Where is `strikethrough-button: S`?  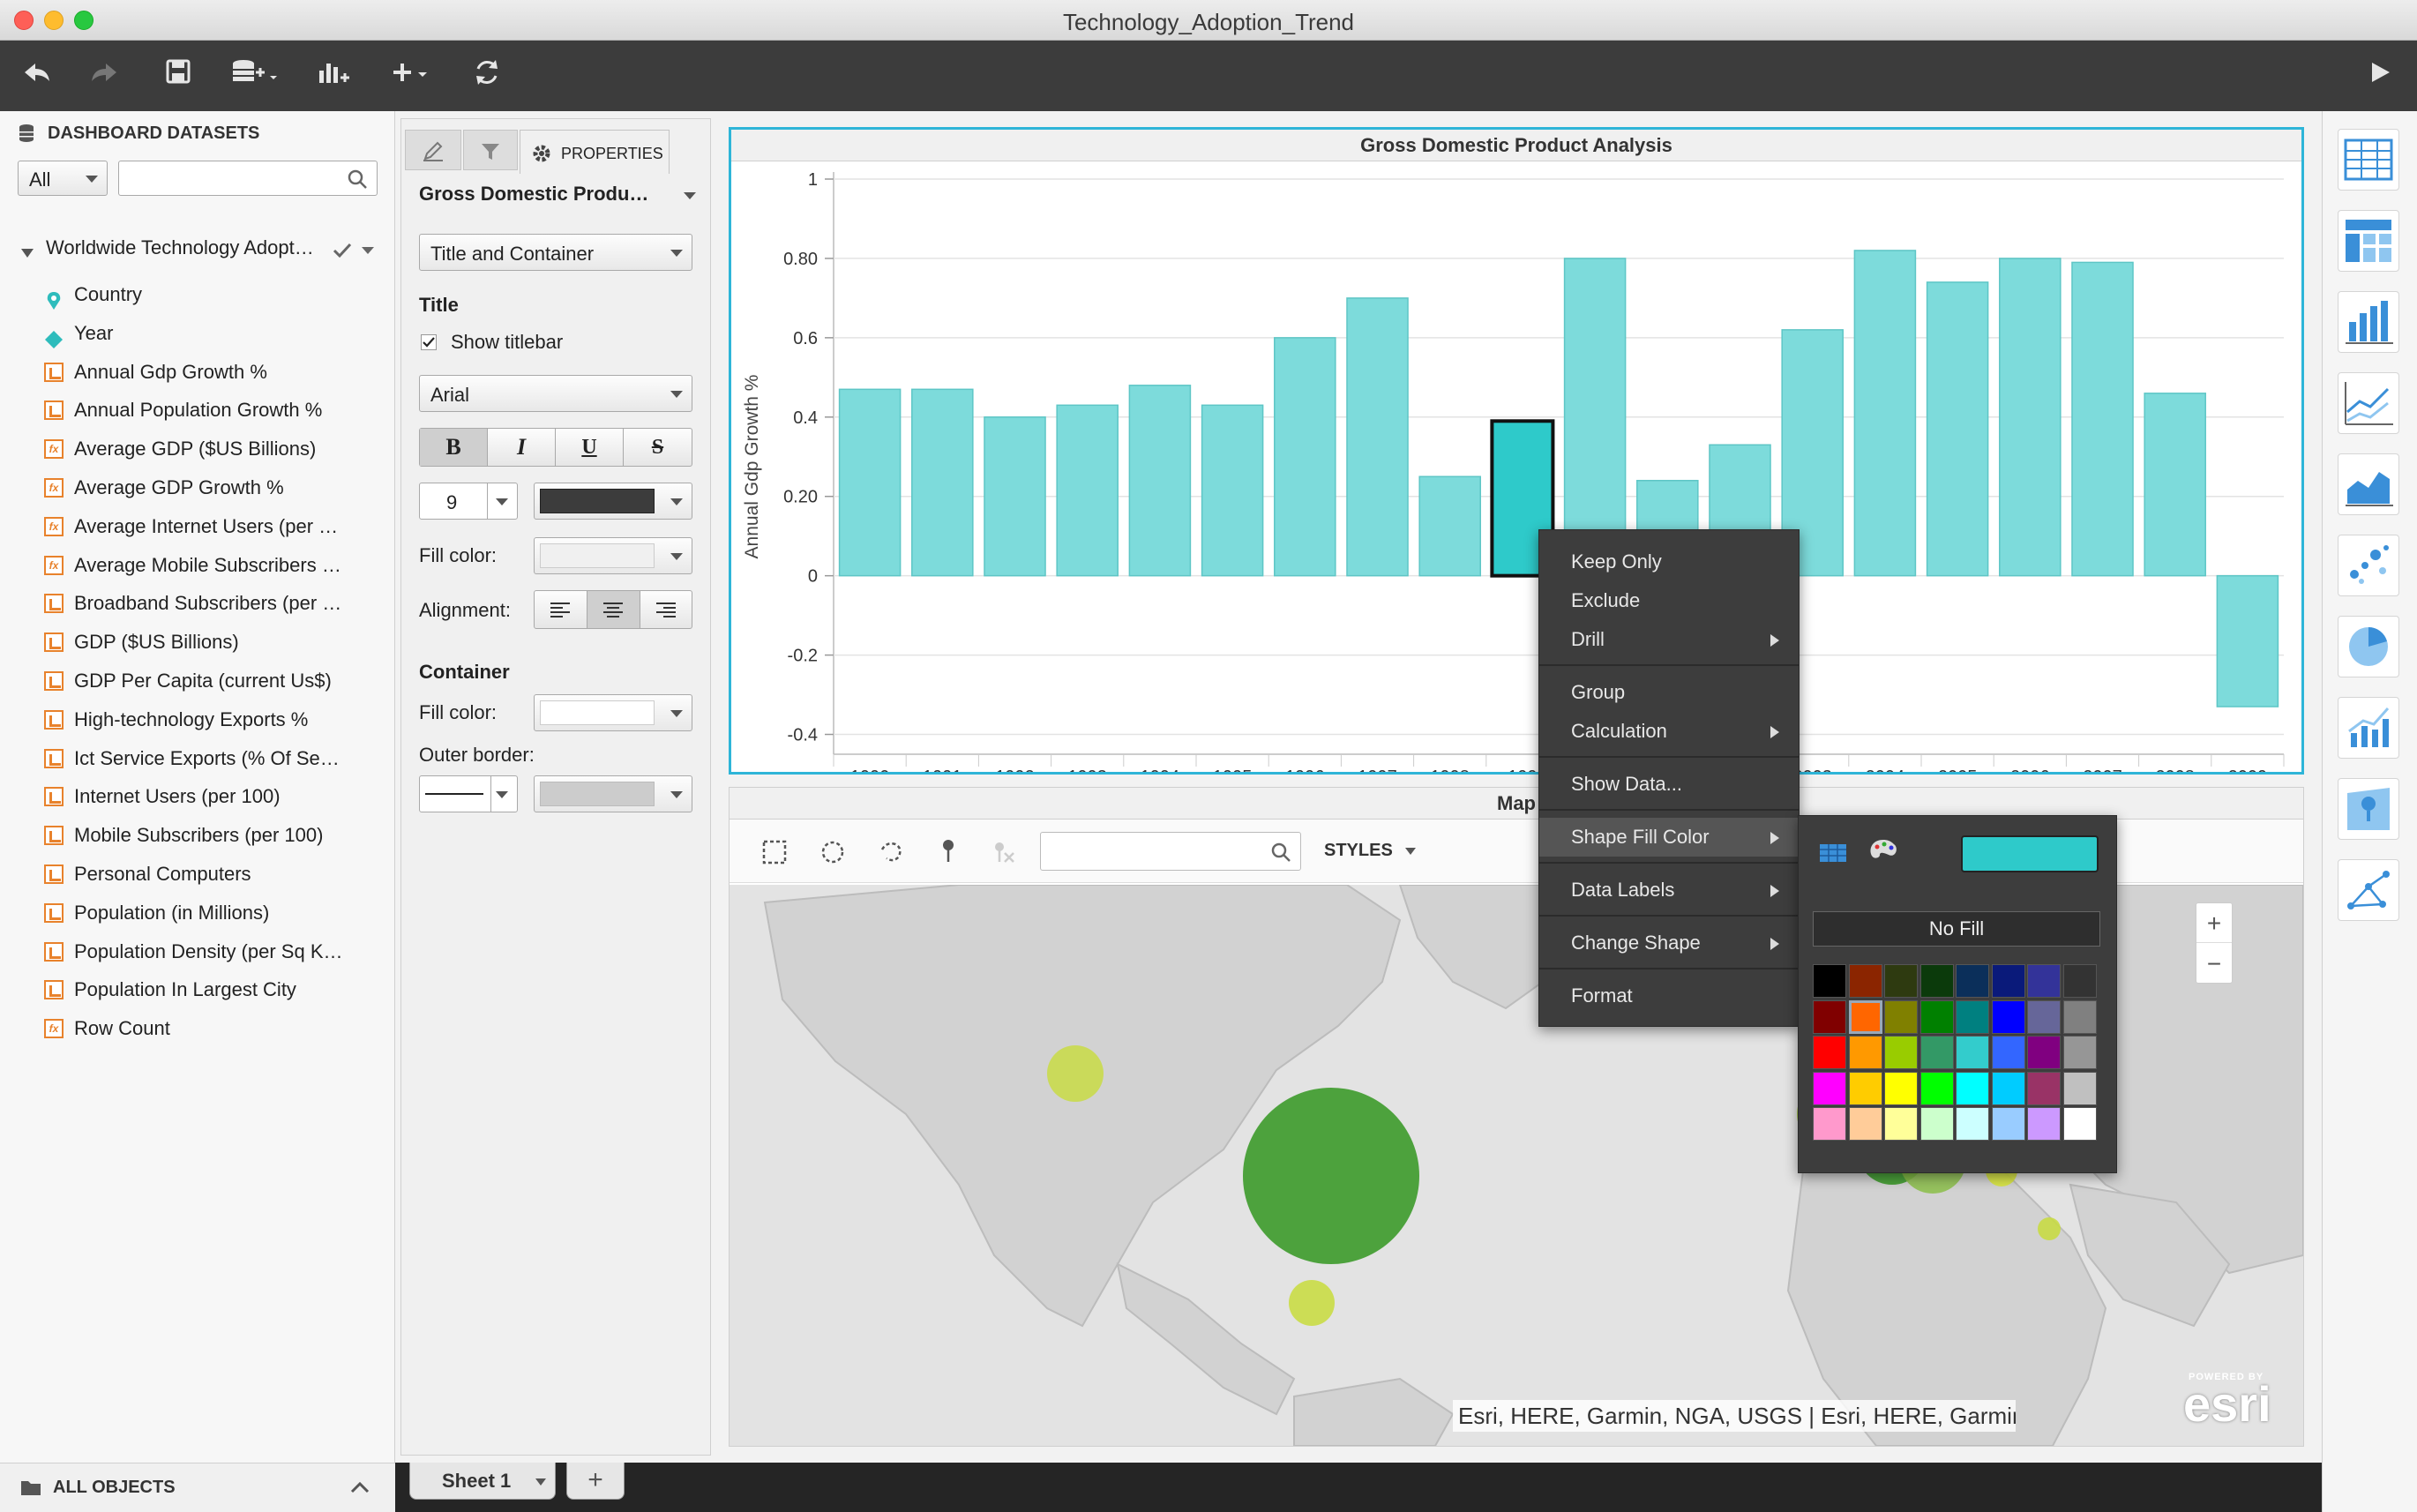 strikethrough-button: S is located at coordinates (658, 447).